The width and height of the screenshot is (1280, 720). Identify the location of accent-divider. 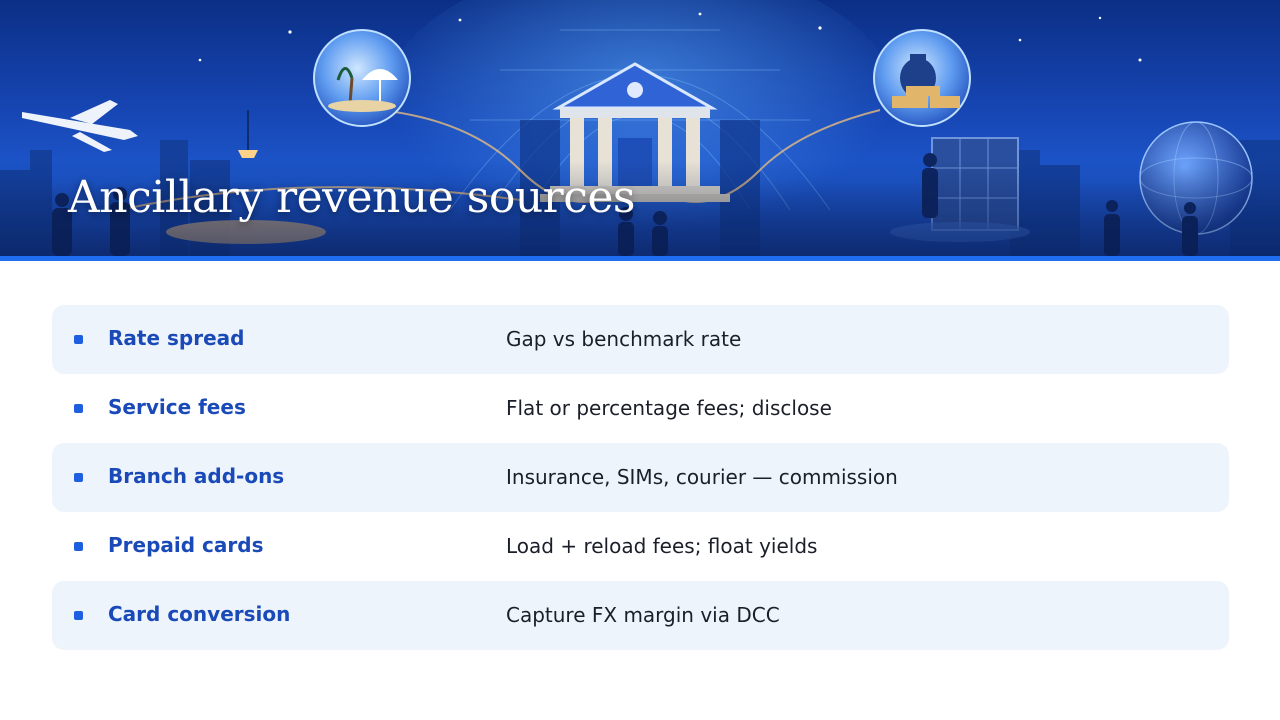
(640, 258).